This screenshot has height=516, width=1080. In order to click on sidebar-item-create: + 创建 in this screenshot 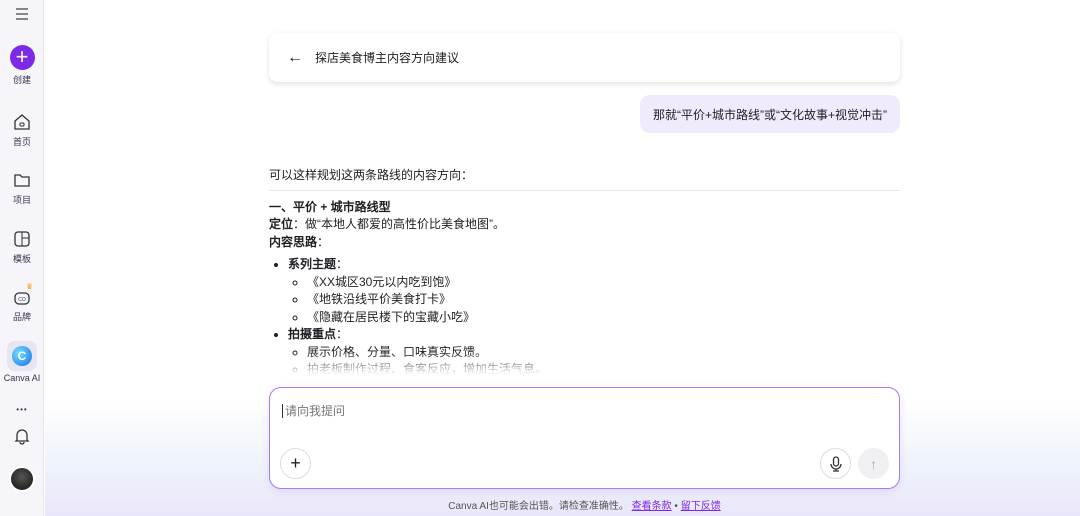, I will do `click(22, 65)`.